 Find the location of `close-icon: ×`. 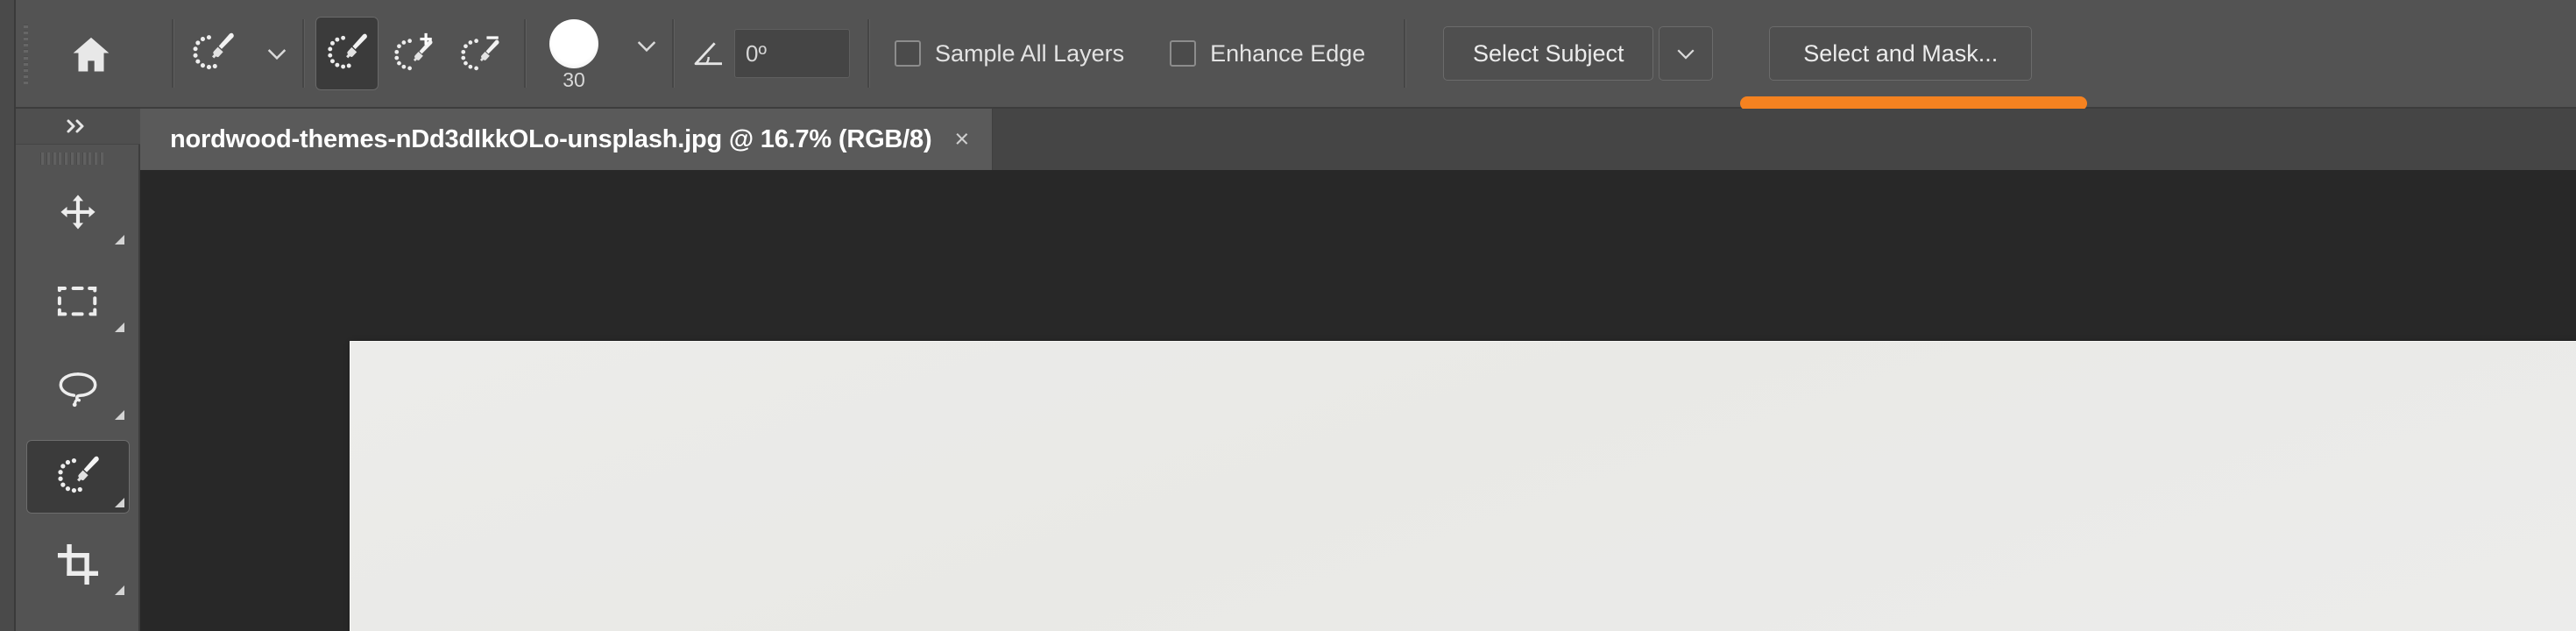

close-icon: × is located at coordinates (961, 139).